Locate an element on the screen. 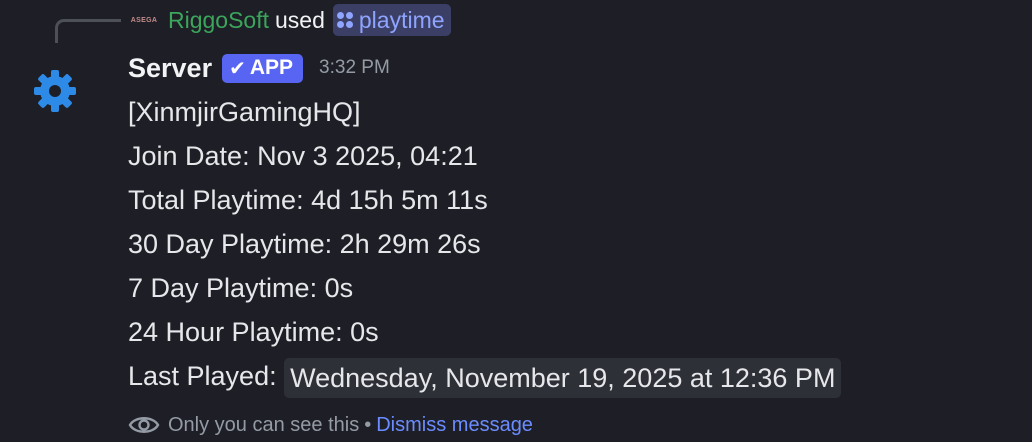 Image resolution: width=1032 pixels, height=442 pixels. gear-icon is located at coordinates (55, 91).